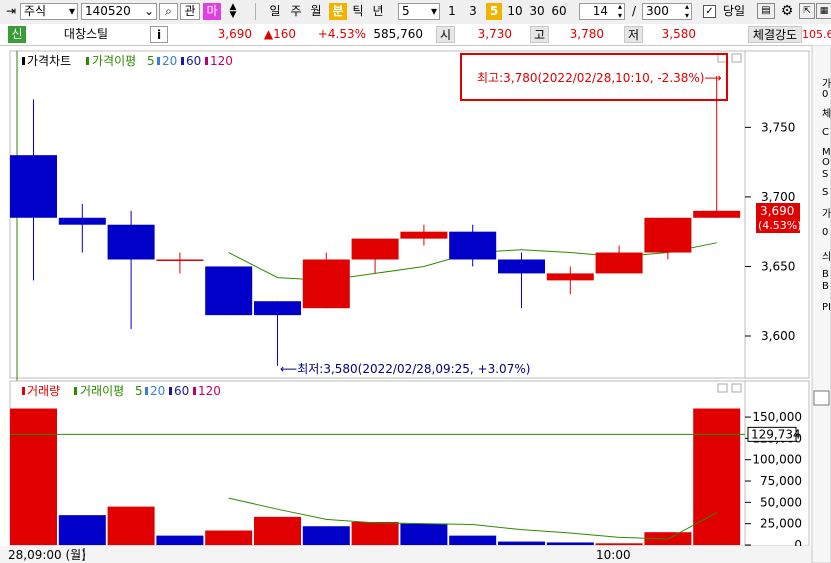  Describe the element at coordinates (415, 554) in the screenshot. I see `x-axis-bar` at that location.